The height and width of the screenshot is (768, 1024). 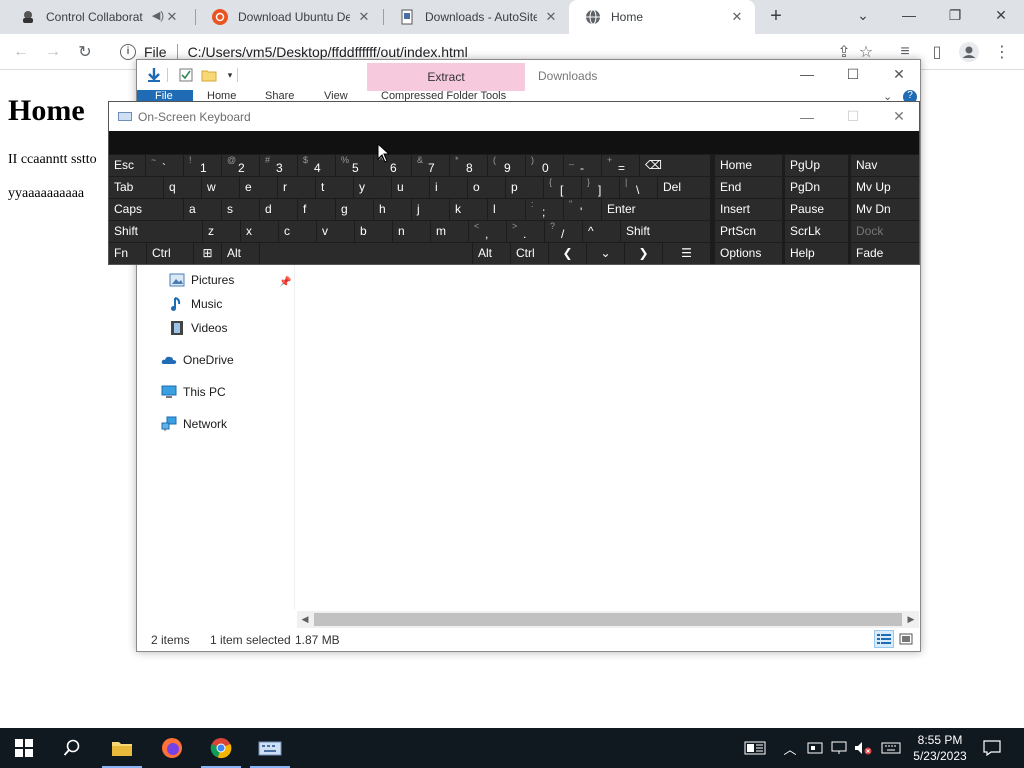 I want to click on key-fn: Fn, so click(x=127, y=253).